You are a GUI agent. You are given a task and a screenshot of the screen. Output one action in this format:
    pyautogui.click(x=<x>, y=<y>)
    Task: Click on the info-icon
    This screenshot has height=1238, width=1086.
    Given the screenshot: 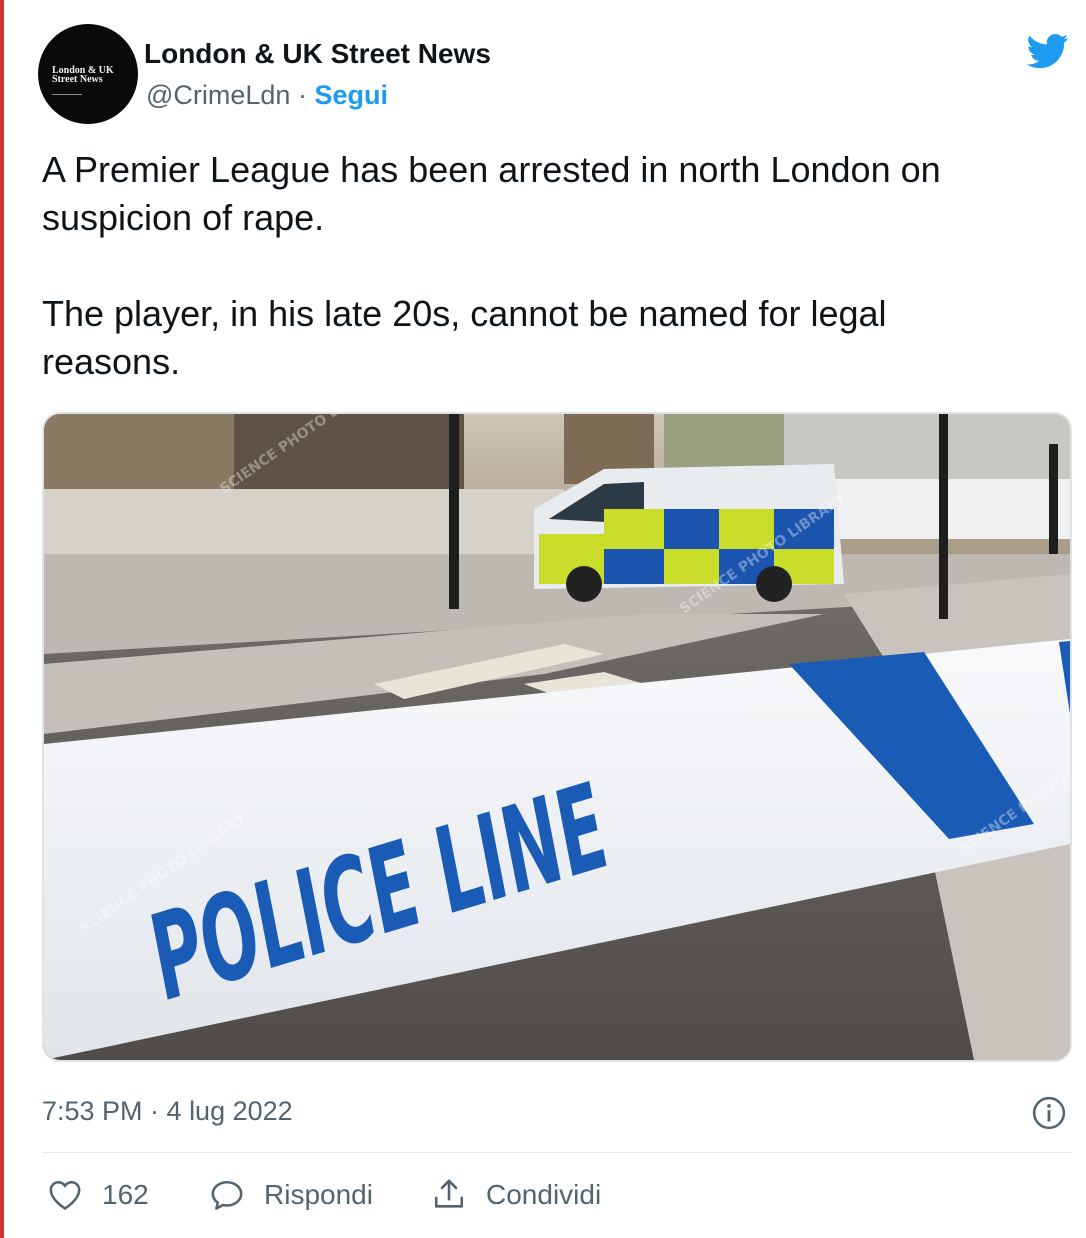 What is the action you would take?
    pyautogui.click(x=1049, y=1113)
    